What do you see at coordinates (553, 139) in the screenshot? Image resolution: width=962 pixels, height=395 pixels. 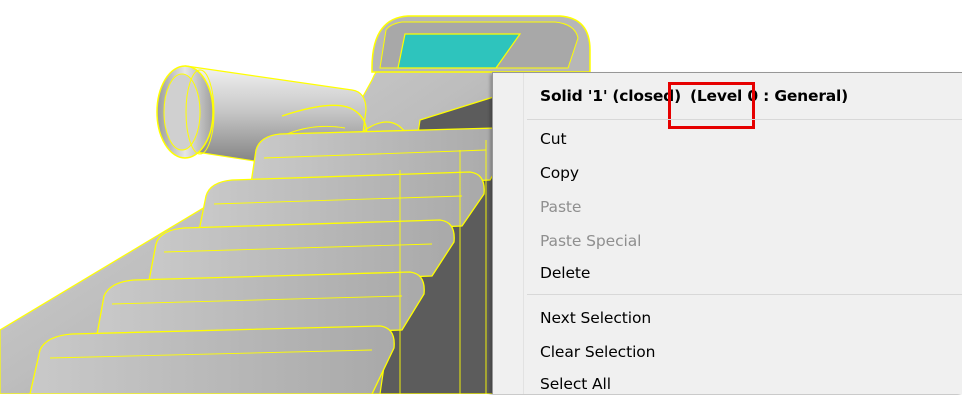 I see `menu-item-cut: Cut` at bounding box center [553, 139].